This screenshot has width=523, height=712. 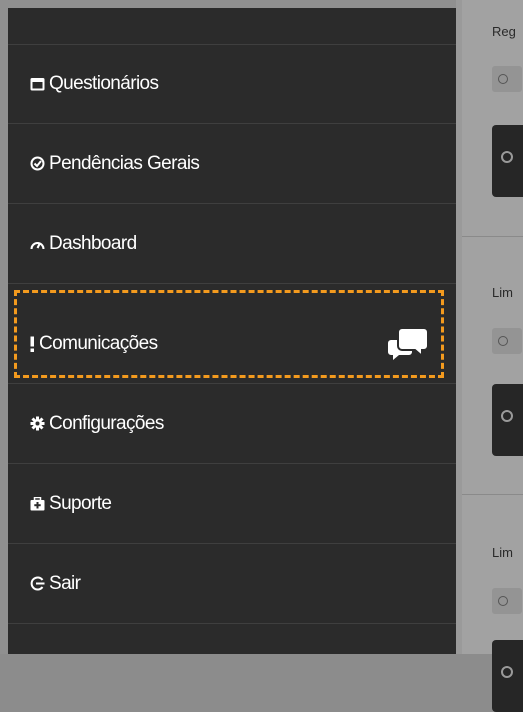 What do you see at coordinates (232, 244) in the screenshot?
I see `sidebar-item-dashboard: Dashboard` at bounding box center [232, 244].